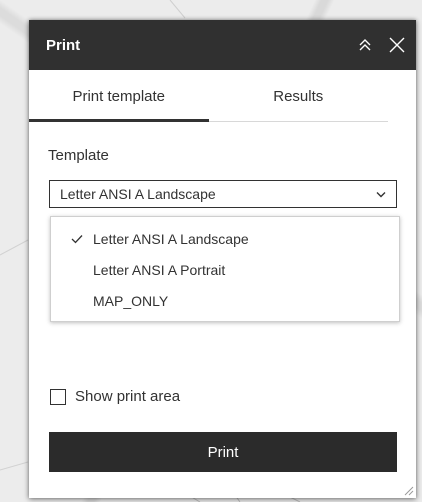 This screenshot has height=502, width=422. What do you see at coordinates (225, 300) in the screenshot?
I see `template-option-map-only: MAP_ONLY` at bounding box center [225, 300].